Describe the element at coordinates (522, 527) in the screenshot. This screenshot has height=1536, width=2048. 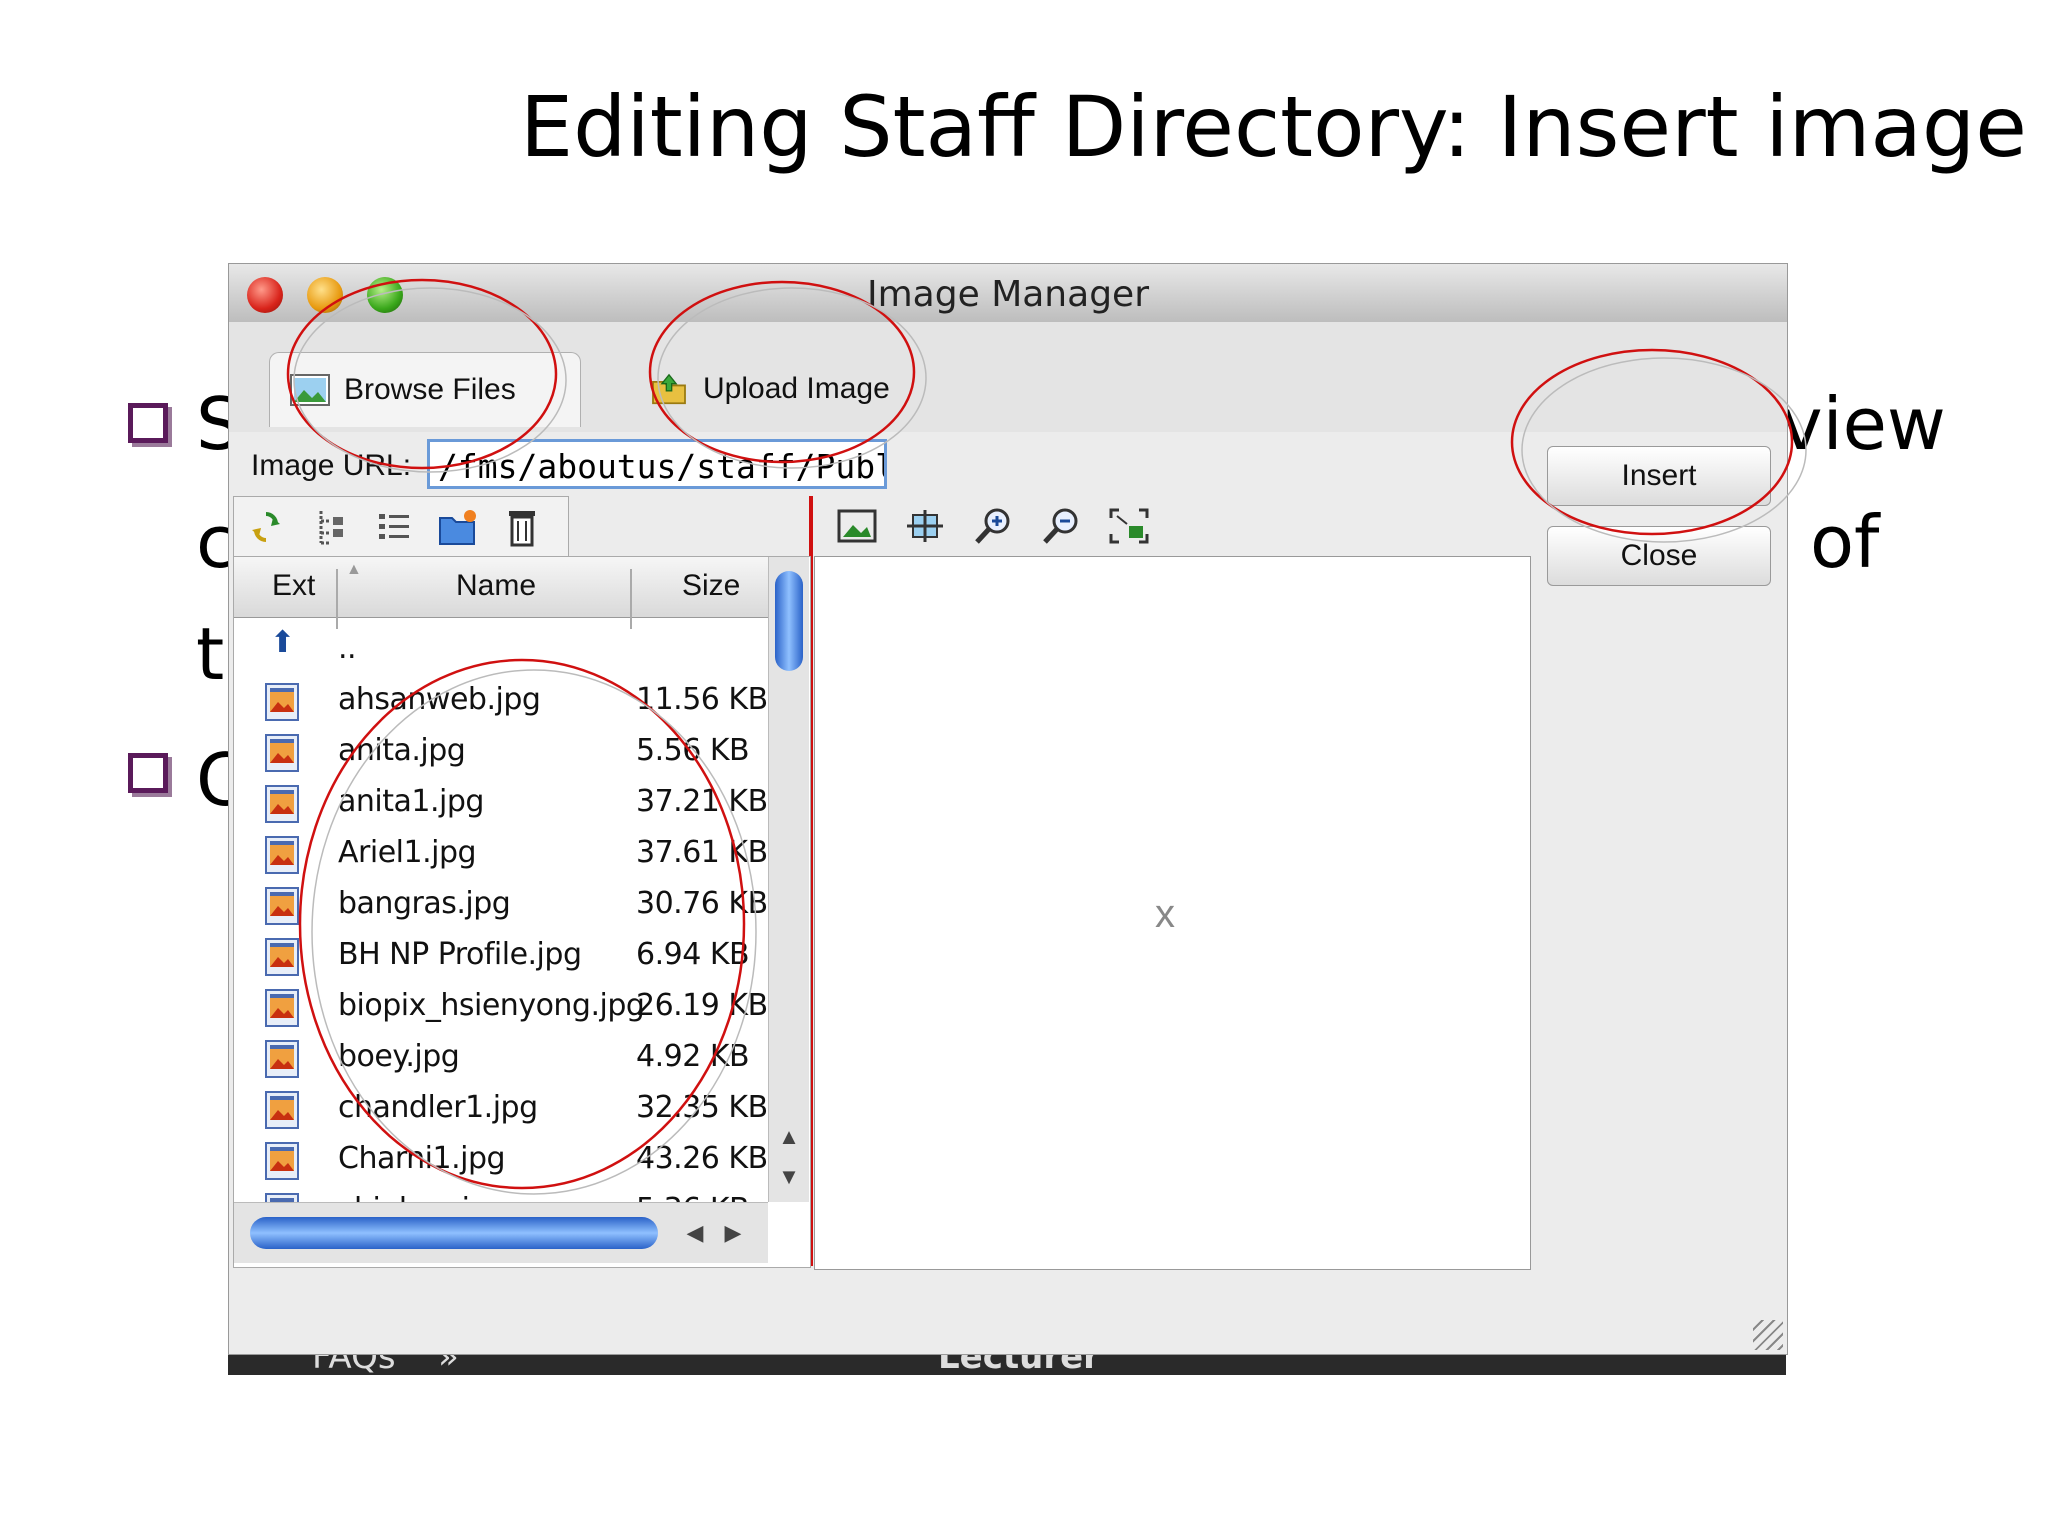
I see `trash-icon` at that location.